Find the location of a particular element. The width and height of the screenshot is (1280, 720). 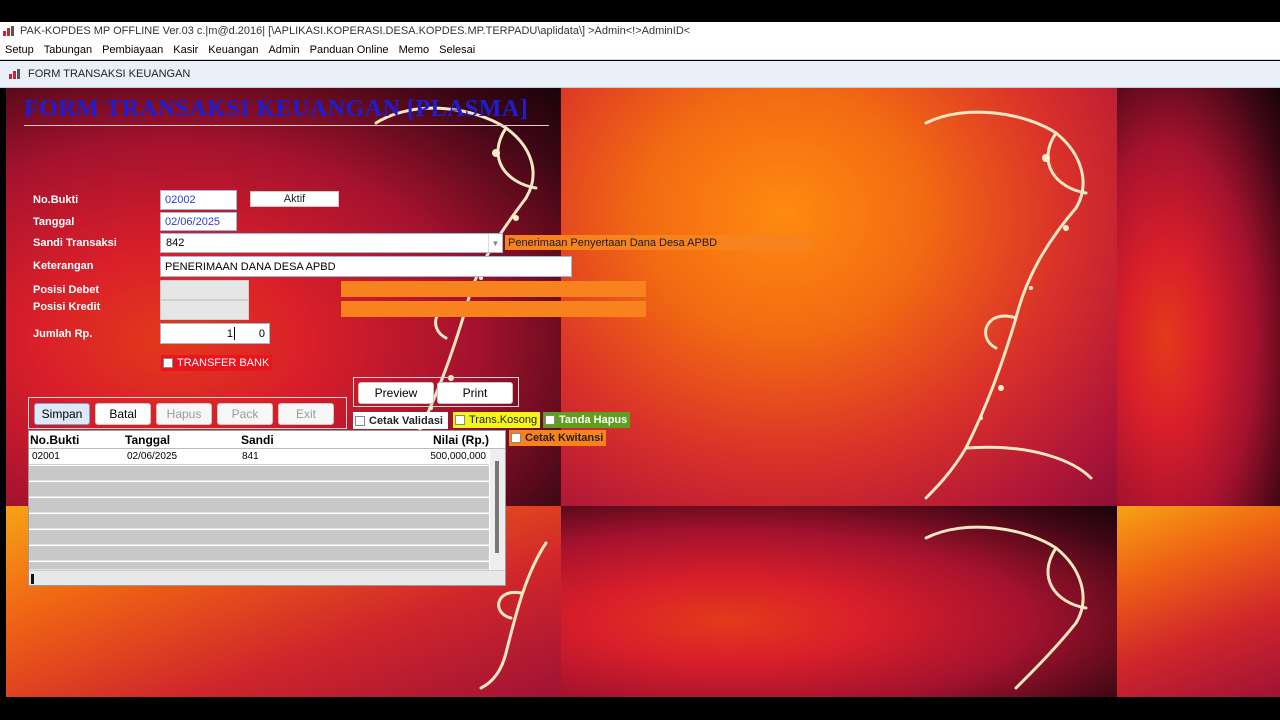

no-bukti-field: 02002 is located at coordinates (198, 200).